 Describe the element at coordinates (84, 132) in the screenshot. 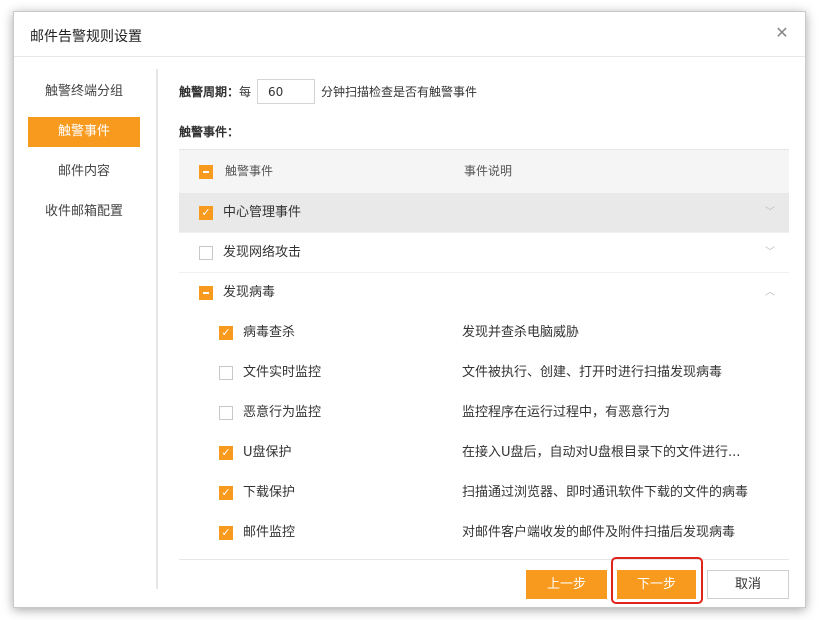

I see `nav-item-alert-events: 触警事件` at that location.